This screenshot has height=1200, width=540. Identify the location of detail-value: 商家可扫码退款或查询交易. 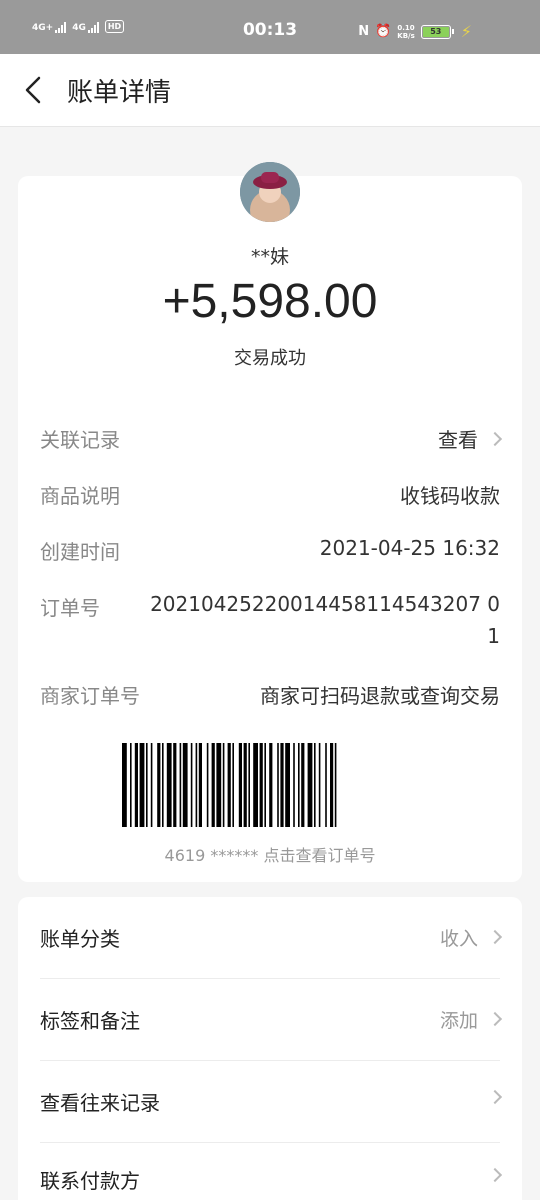
(380, 696).